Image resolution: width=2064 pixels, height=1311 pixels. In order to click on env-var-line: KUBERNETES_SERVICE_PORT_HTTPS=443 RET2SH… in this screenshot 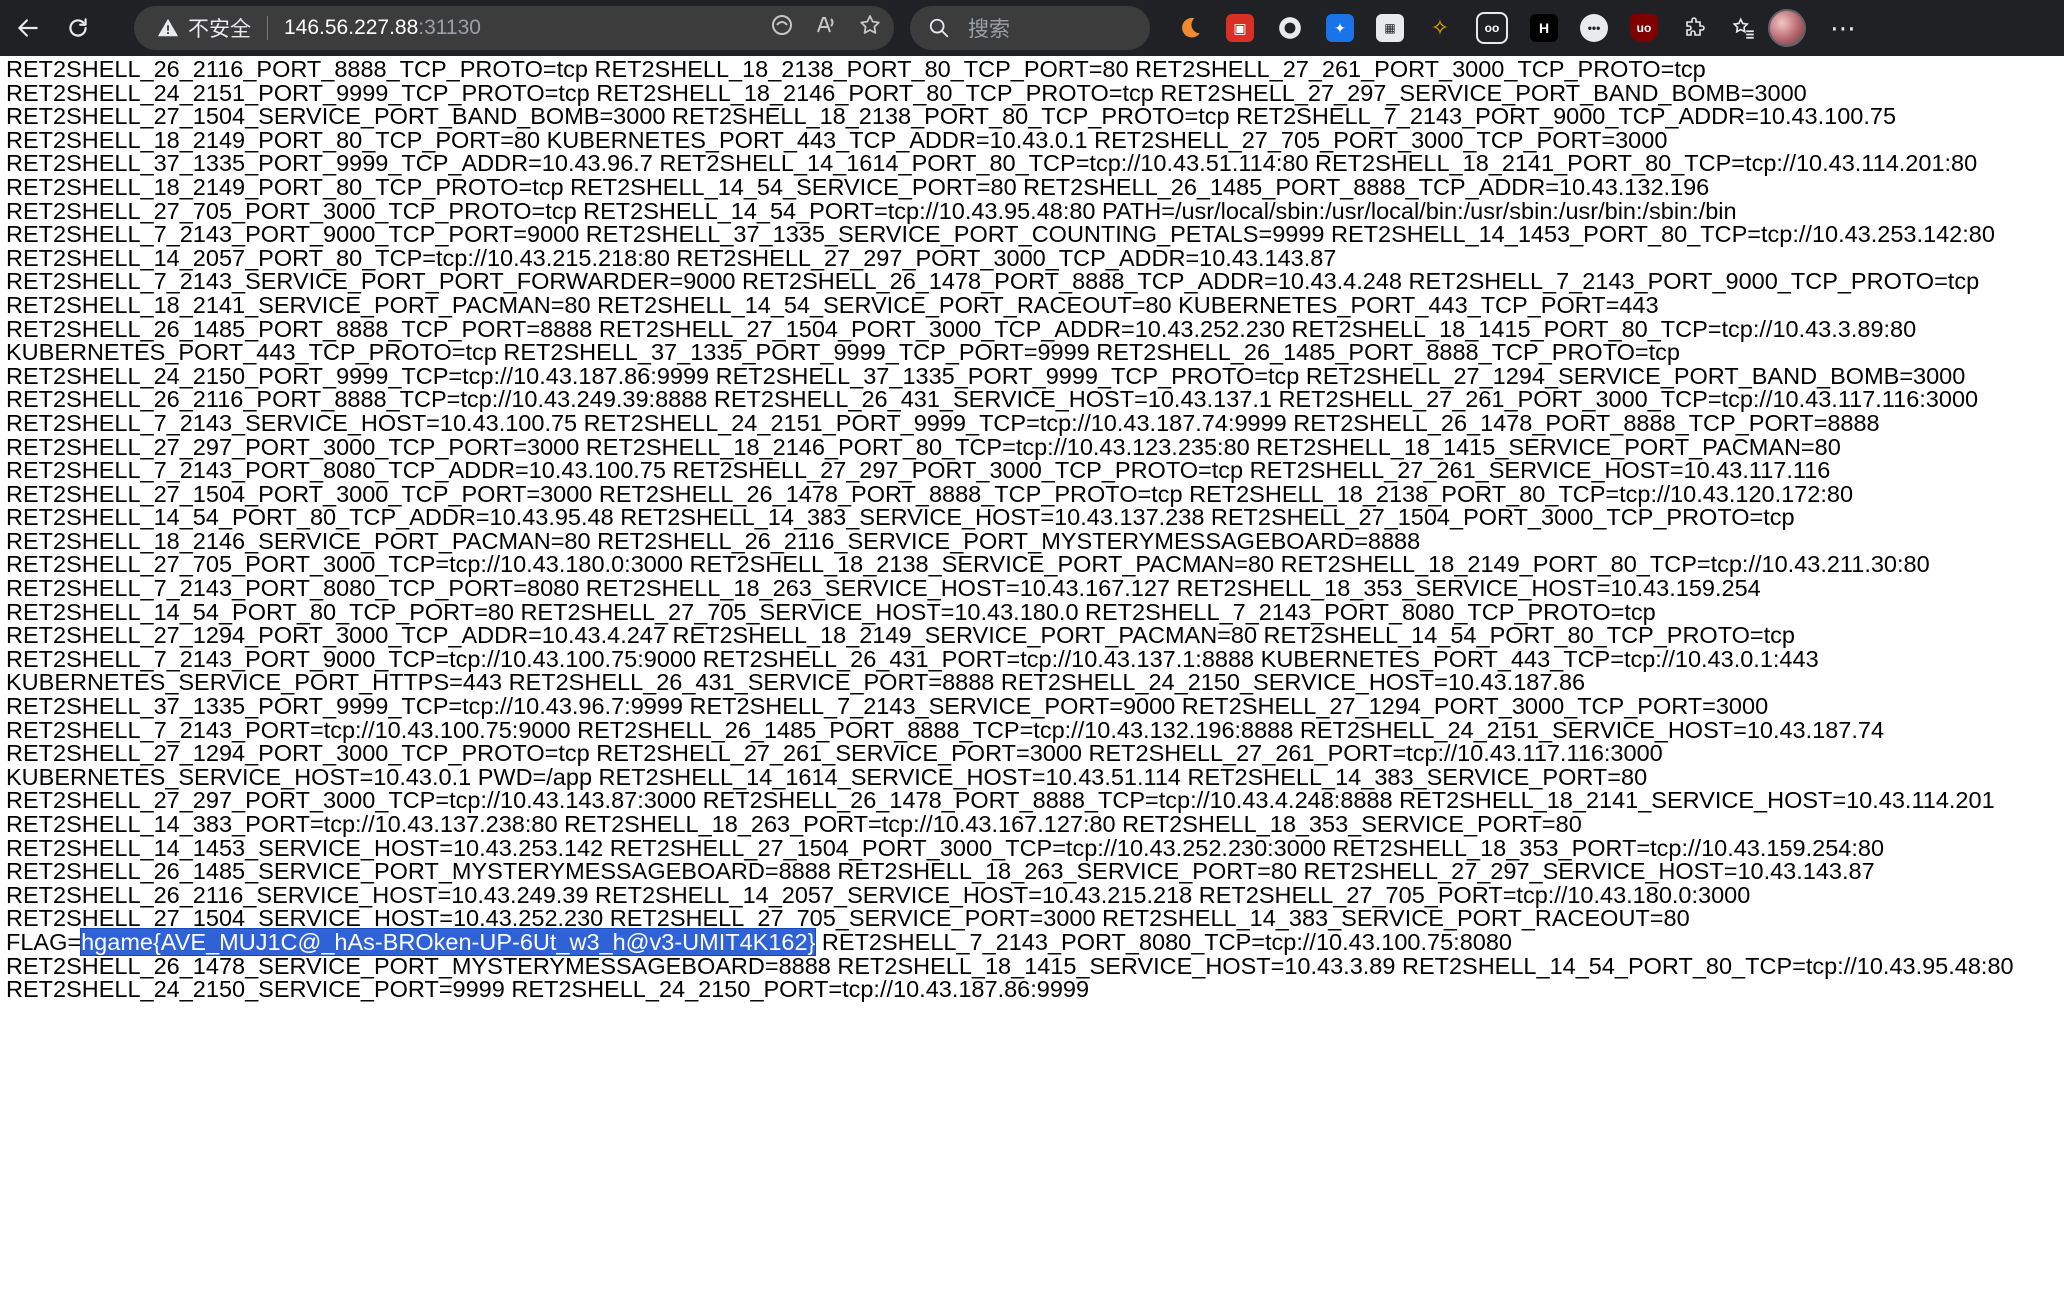, I will do `click(796, 682)`.